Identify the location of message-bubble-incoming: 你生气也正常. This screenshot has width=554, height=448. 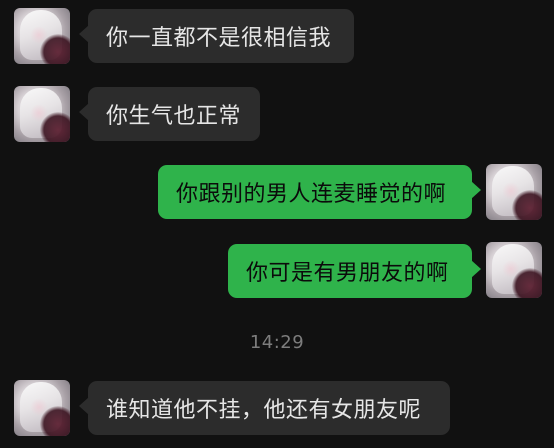
(169, 114).